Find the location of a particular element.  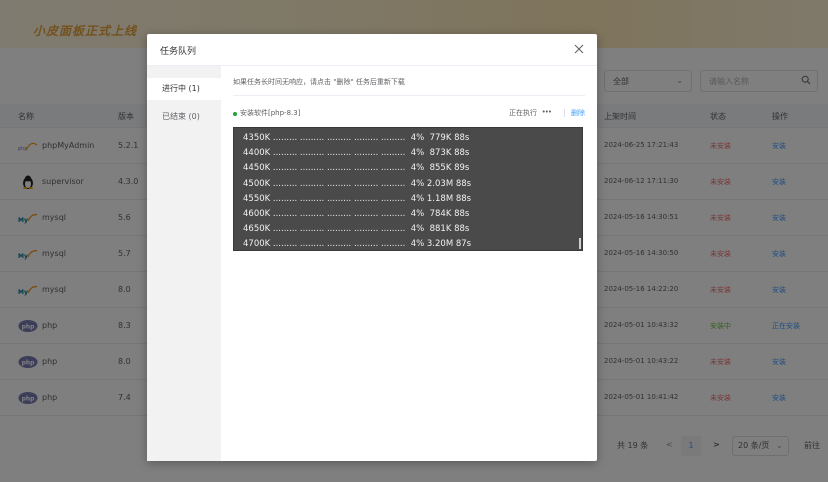

dialog-header: 任务队列 is located at coordinates (372, 50).